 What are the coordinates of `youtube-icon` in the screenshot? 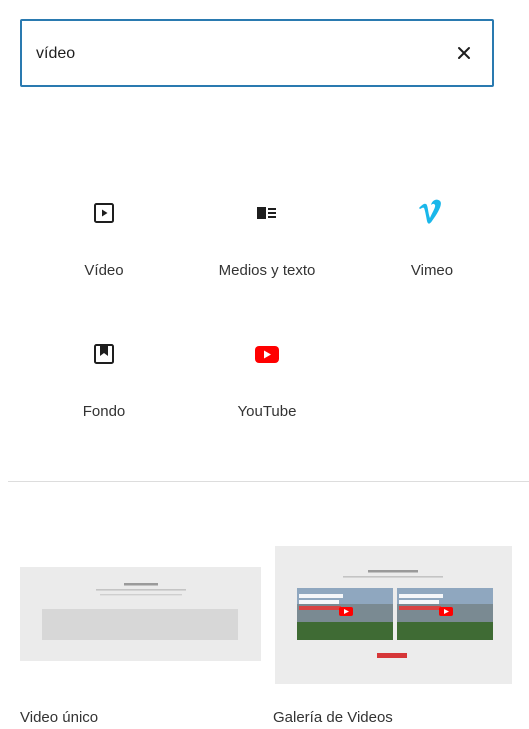 It's located at (267, 354).